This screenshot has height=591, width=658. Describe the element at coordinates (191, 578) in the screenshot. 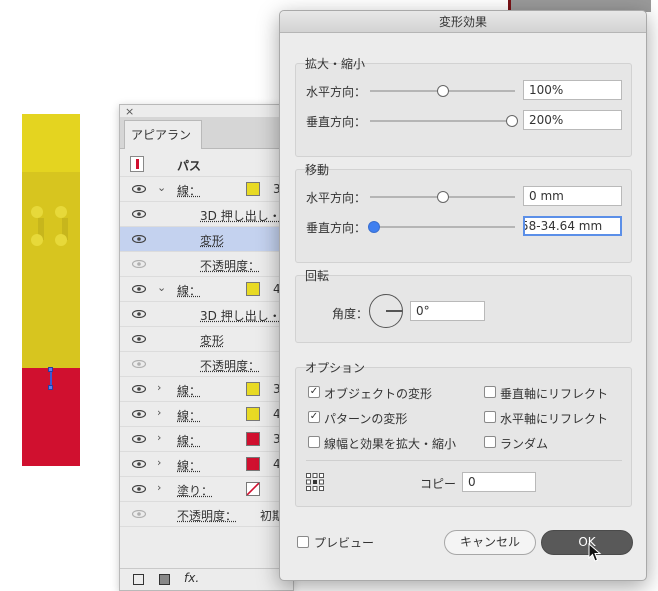

I see `fx-icon: fx.` at that location.